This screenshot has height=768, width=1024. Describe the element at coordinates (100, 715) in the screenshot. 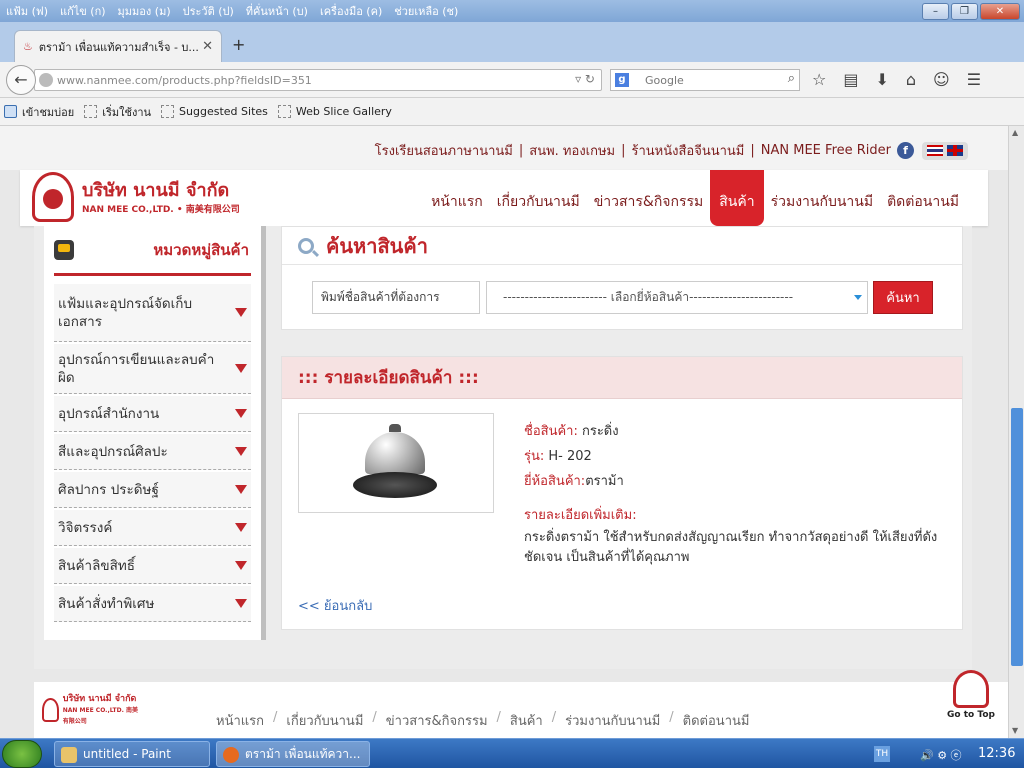

I see `footer-logo-english: NAN MEE CO.,LTD. 南美有限公司` at that location.